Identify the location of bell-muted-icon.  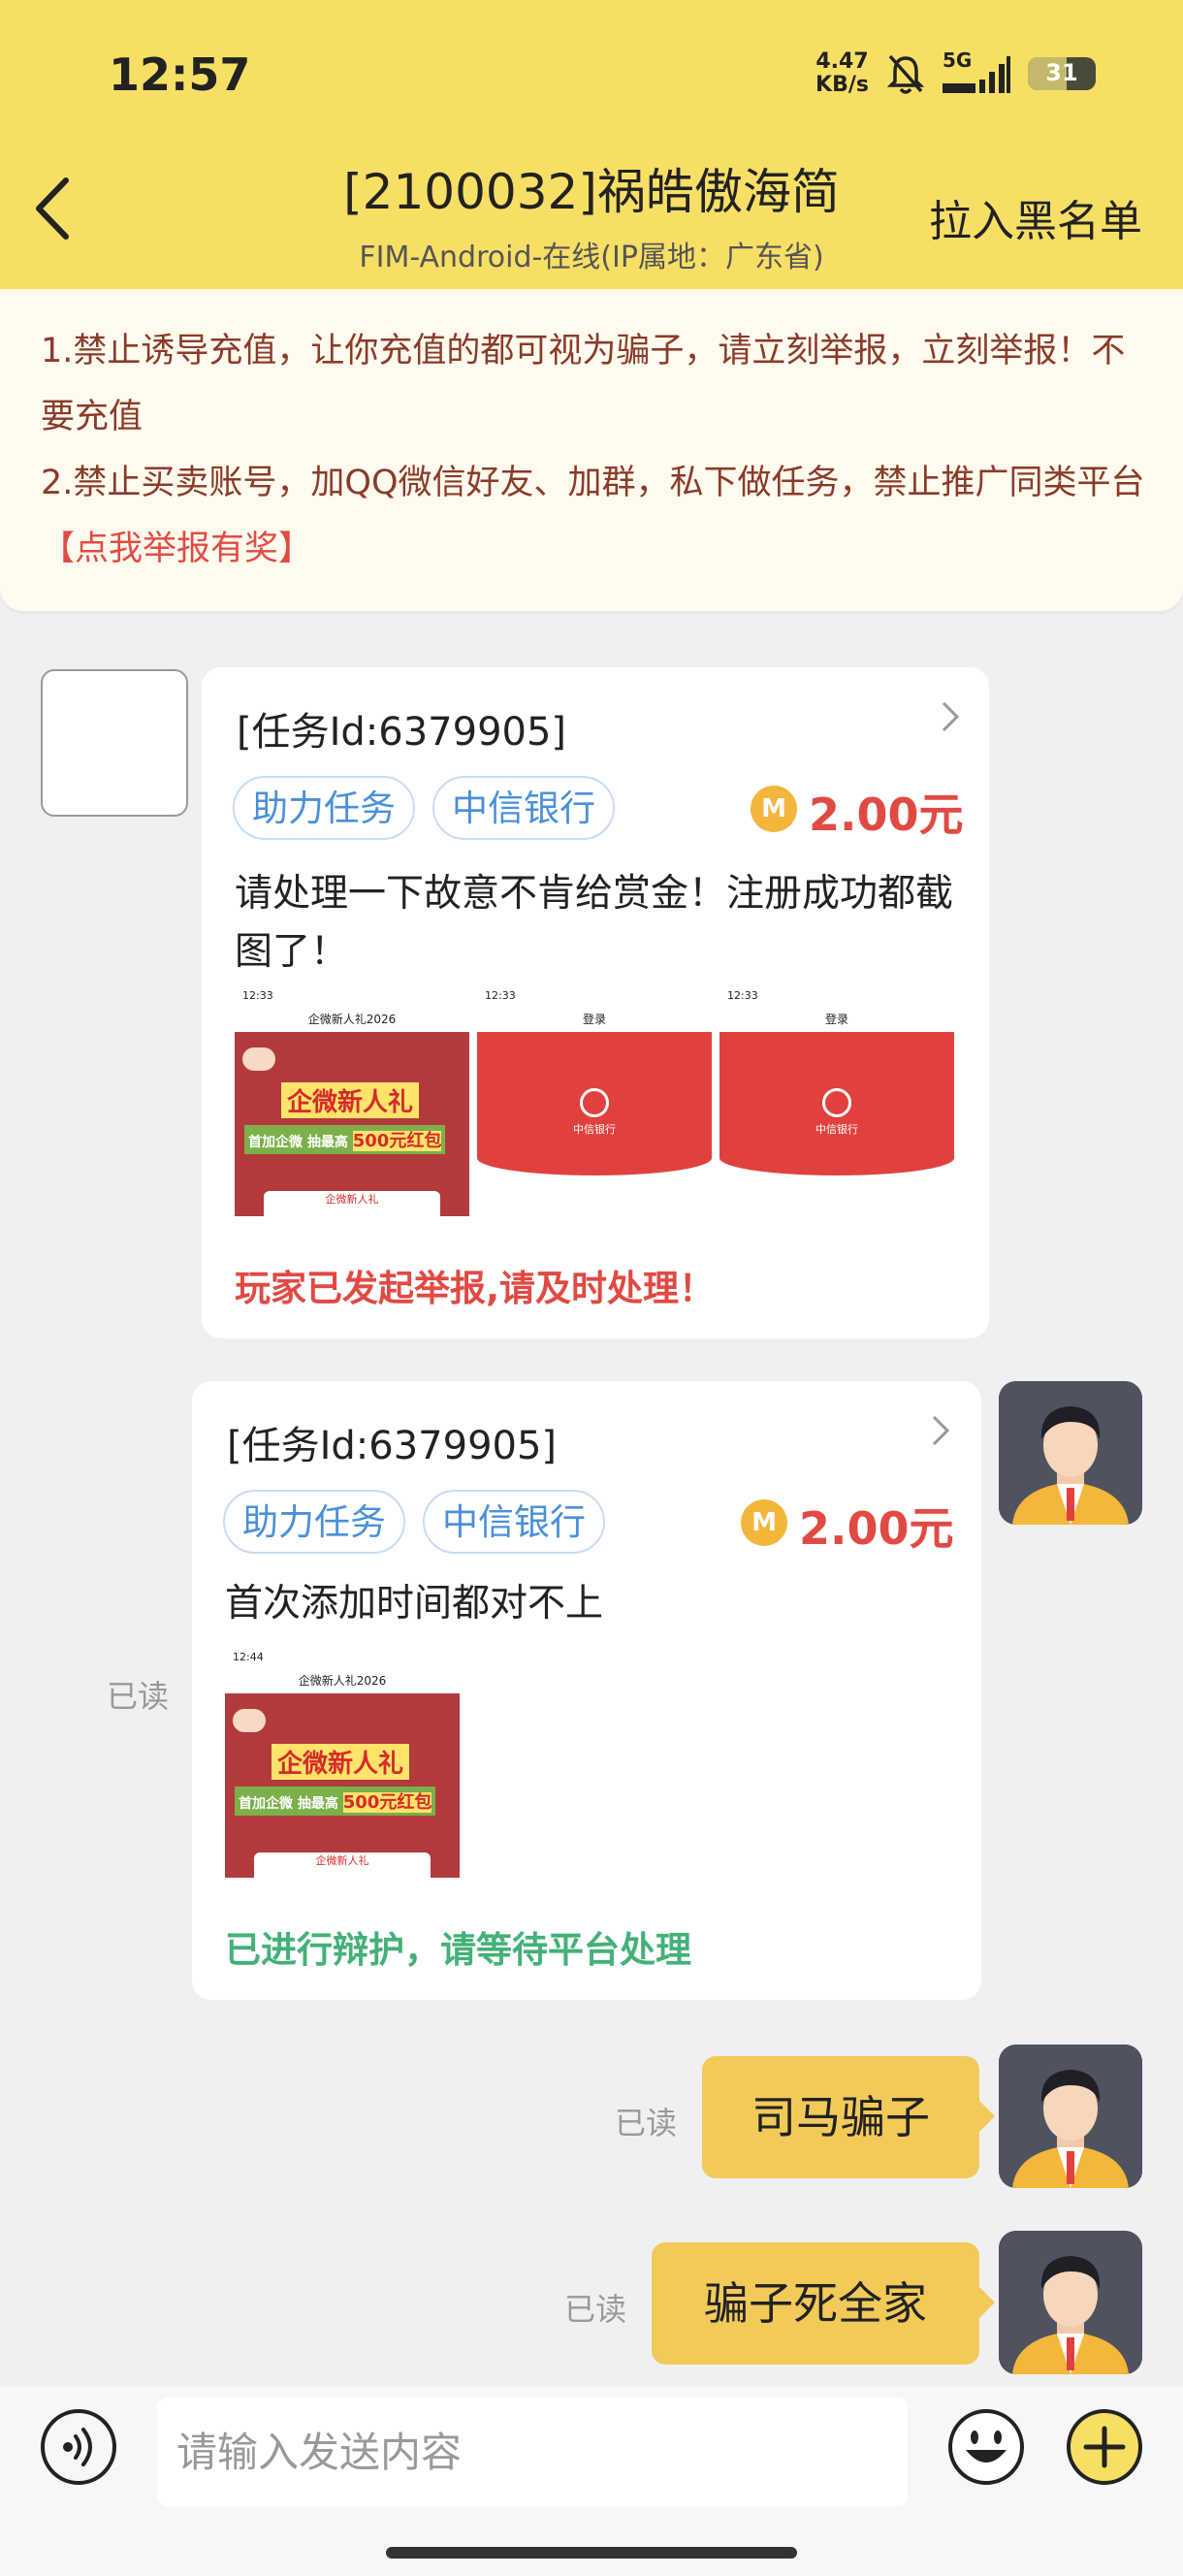
(905, 74).